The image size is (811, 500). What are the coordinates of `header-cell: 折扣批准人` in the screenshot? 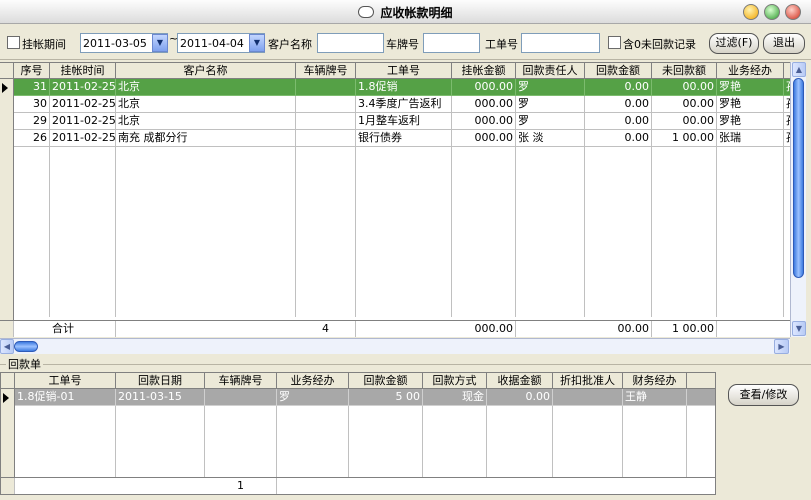 It's located at (588, 381).